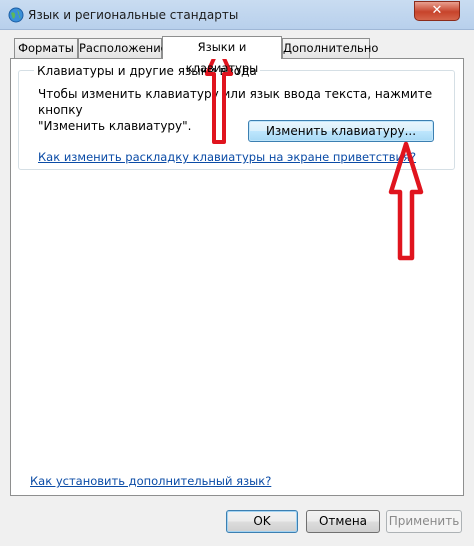 The height and width of the screenshot is (546, 474). I want to click on tab-advanced: Дополнительно, so click(330, 48).